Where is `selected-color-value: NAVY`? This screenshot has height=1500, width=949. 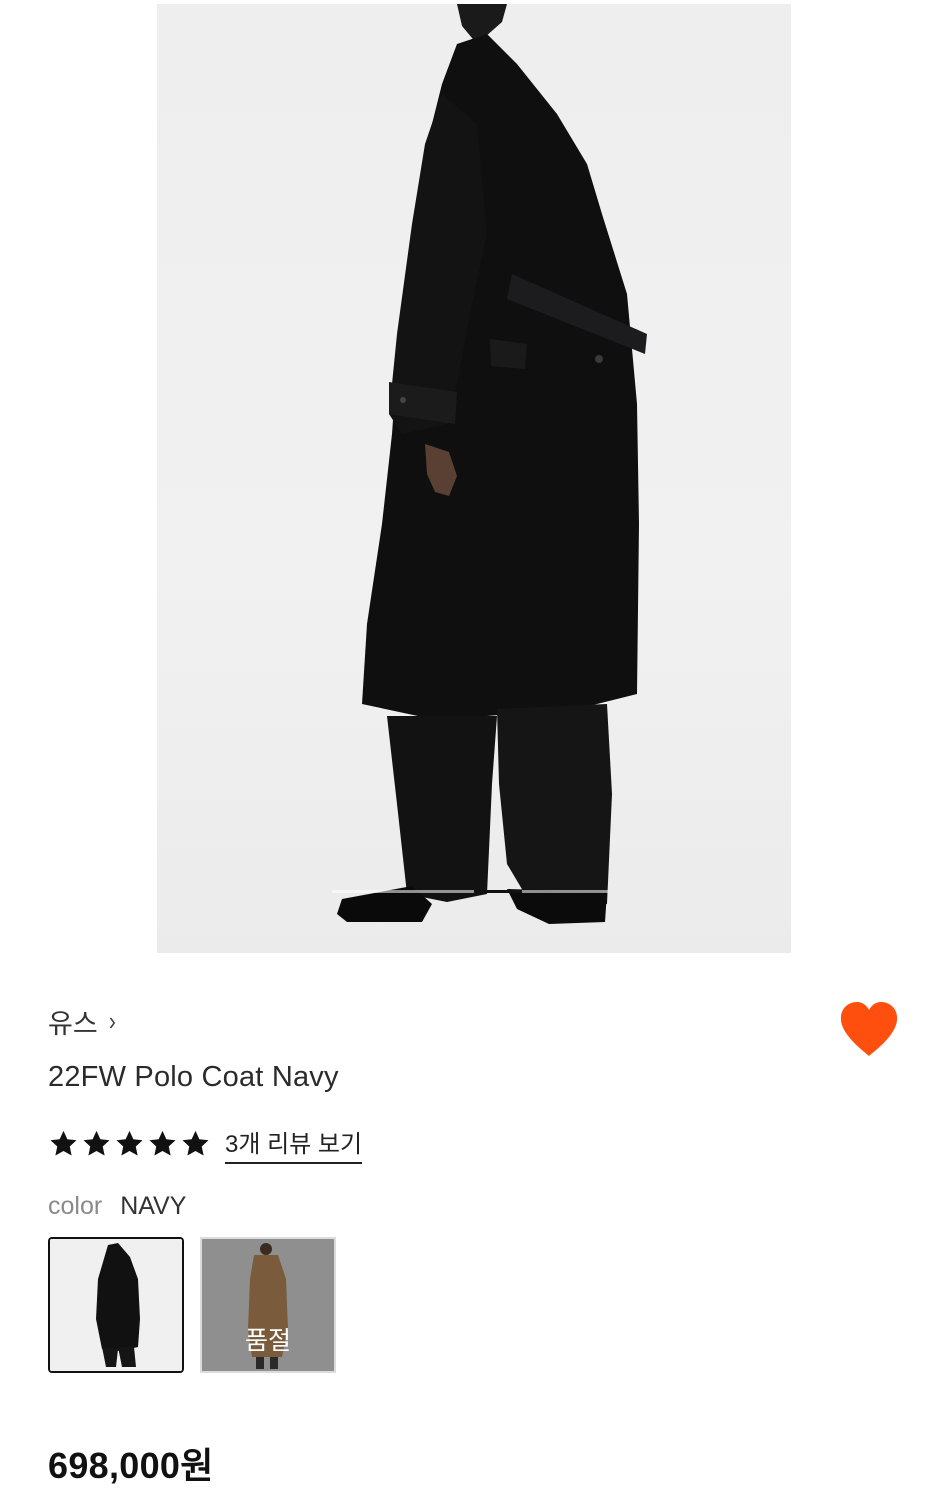
selected-color-value: NAVY is located at coordinates (153, 1206).